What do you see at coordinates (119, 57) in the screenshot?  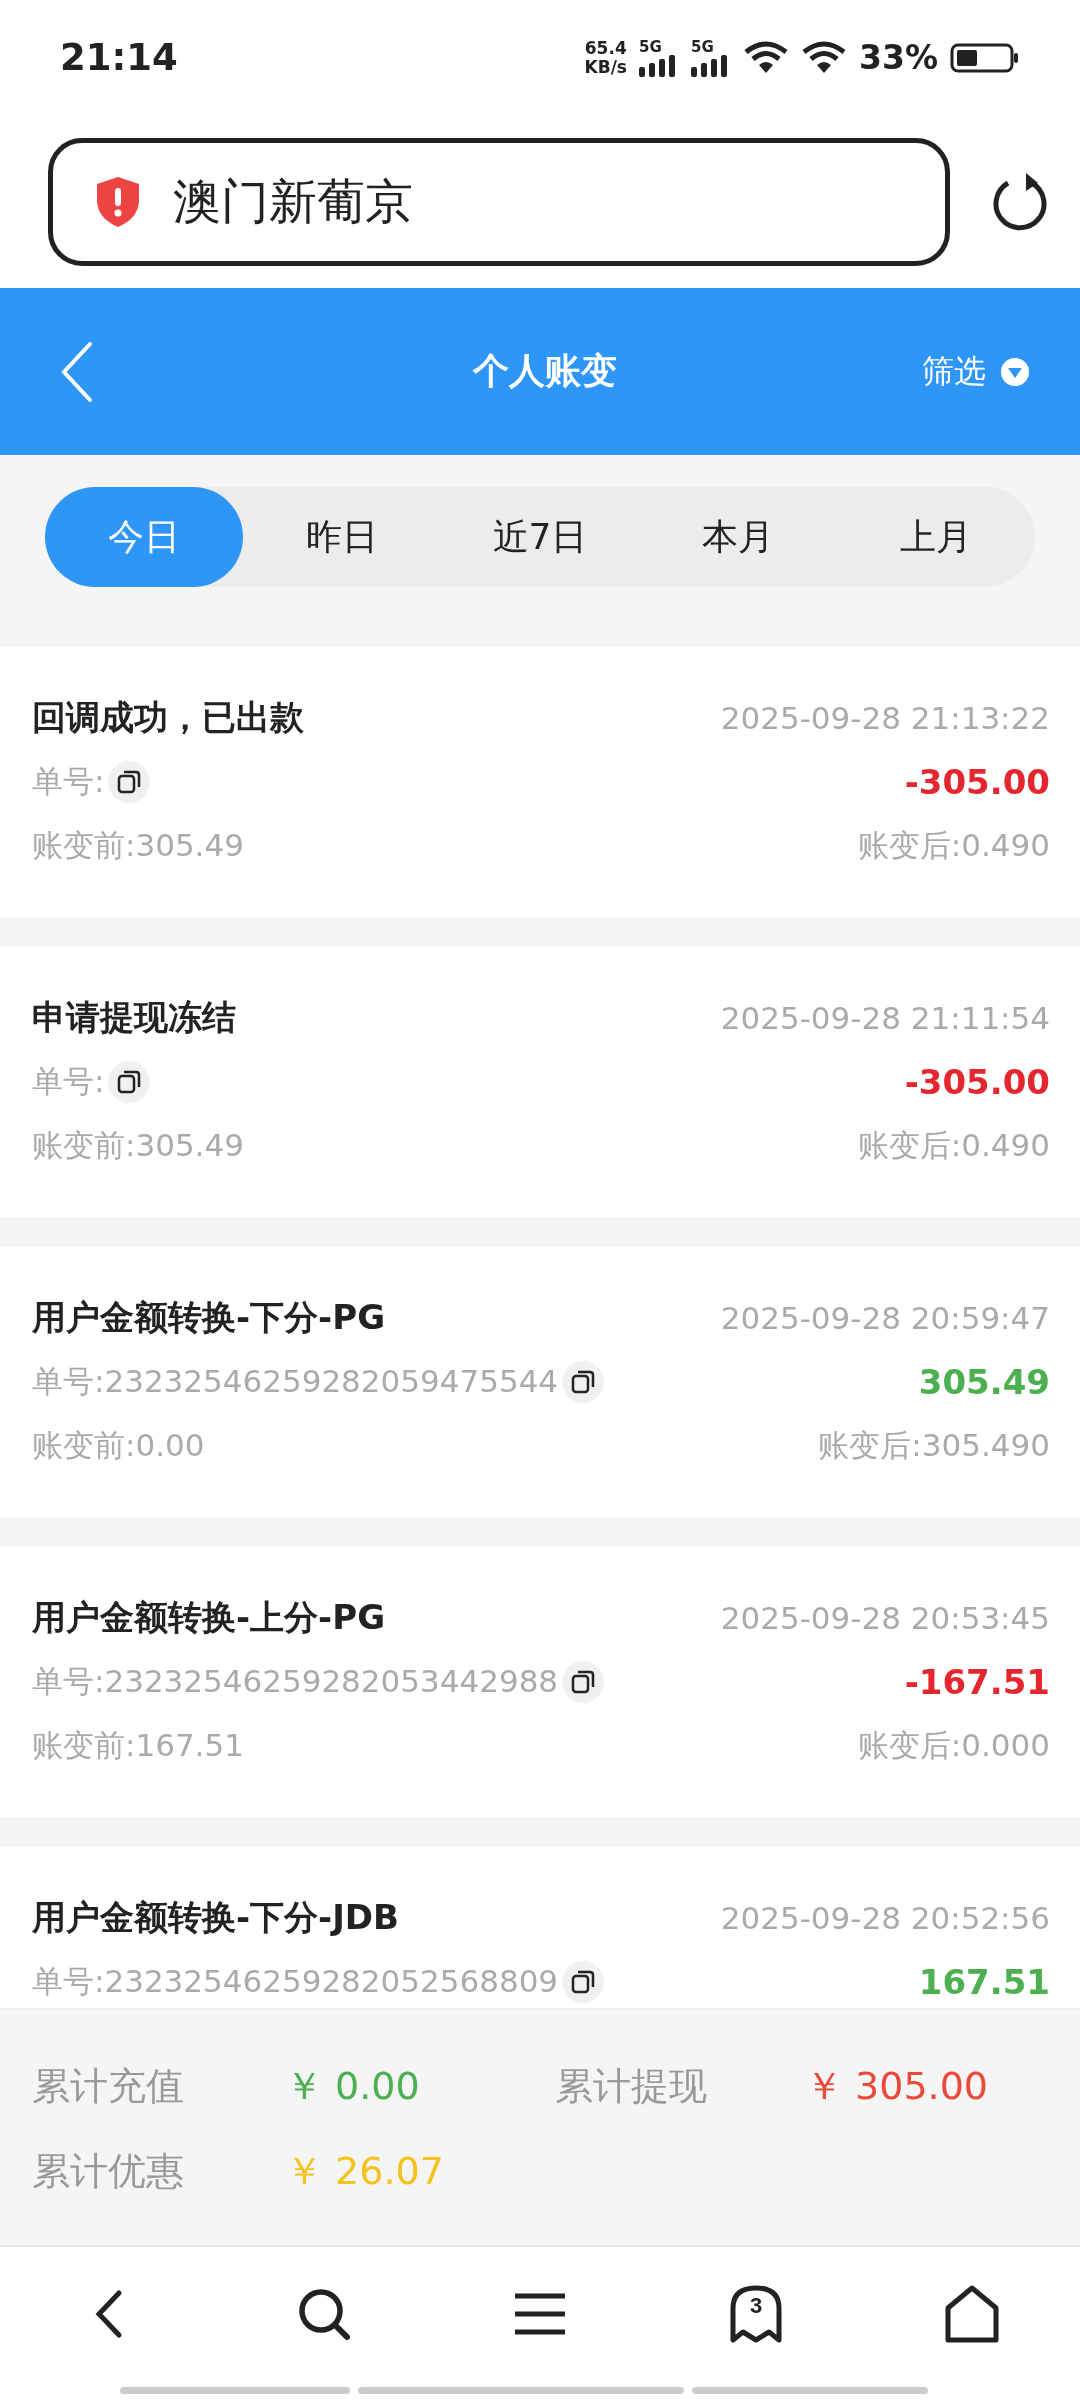 I see `status-time: 21:14` at bounding box center [119, 57].